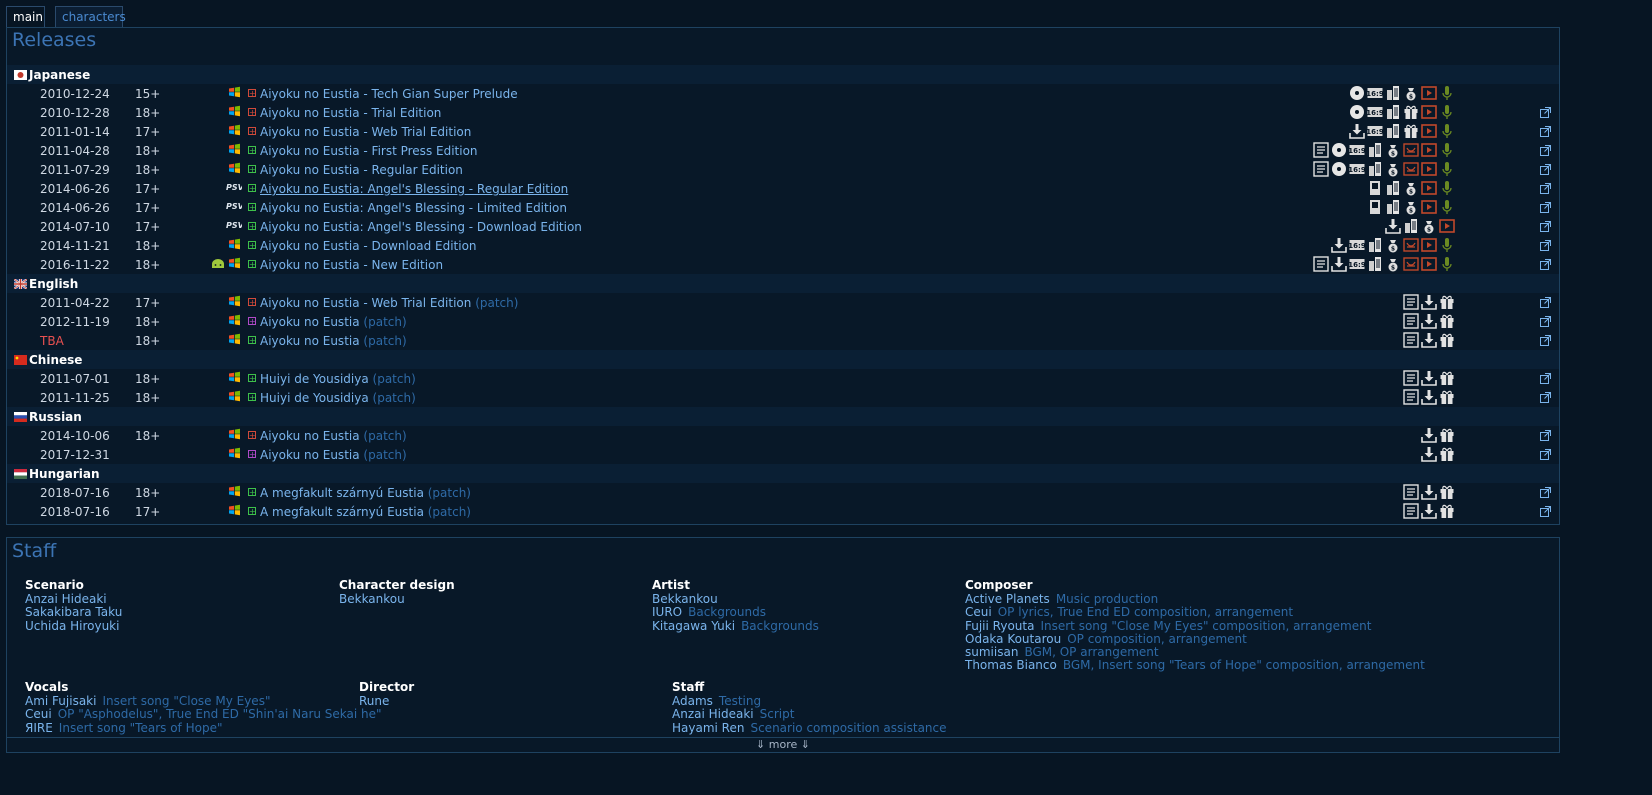 The width and height of the screenshot is (1652, 795). I want to click on gift-icon, so click(1447, 378).